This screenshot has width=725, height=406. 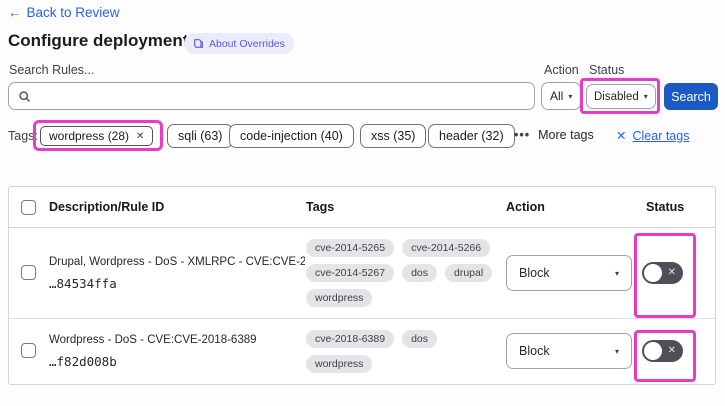 What do you see at coordinates (153, 340) in the screenshot?
I see `rule-description: Wordpress - DoS - CVE:CVE-2018-6389` at bounding box center [153, 340].